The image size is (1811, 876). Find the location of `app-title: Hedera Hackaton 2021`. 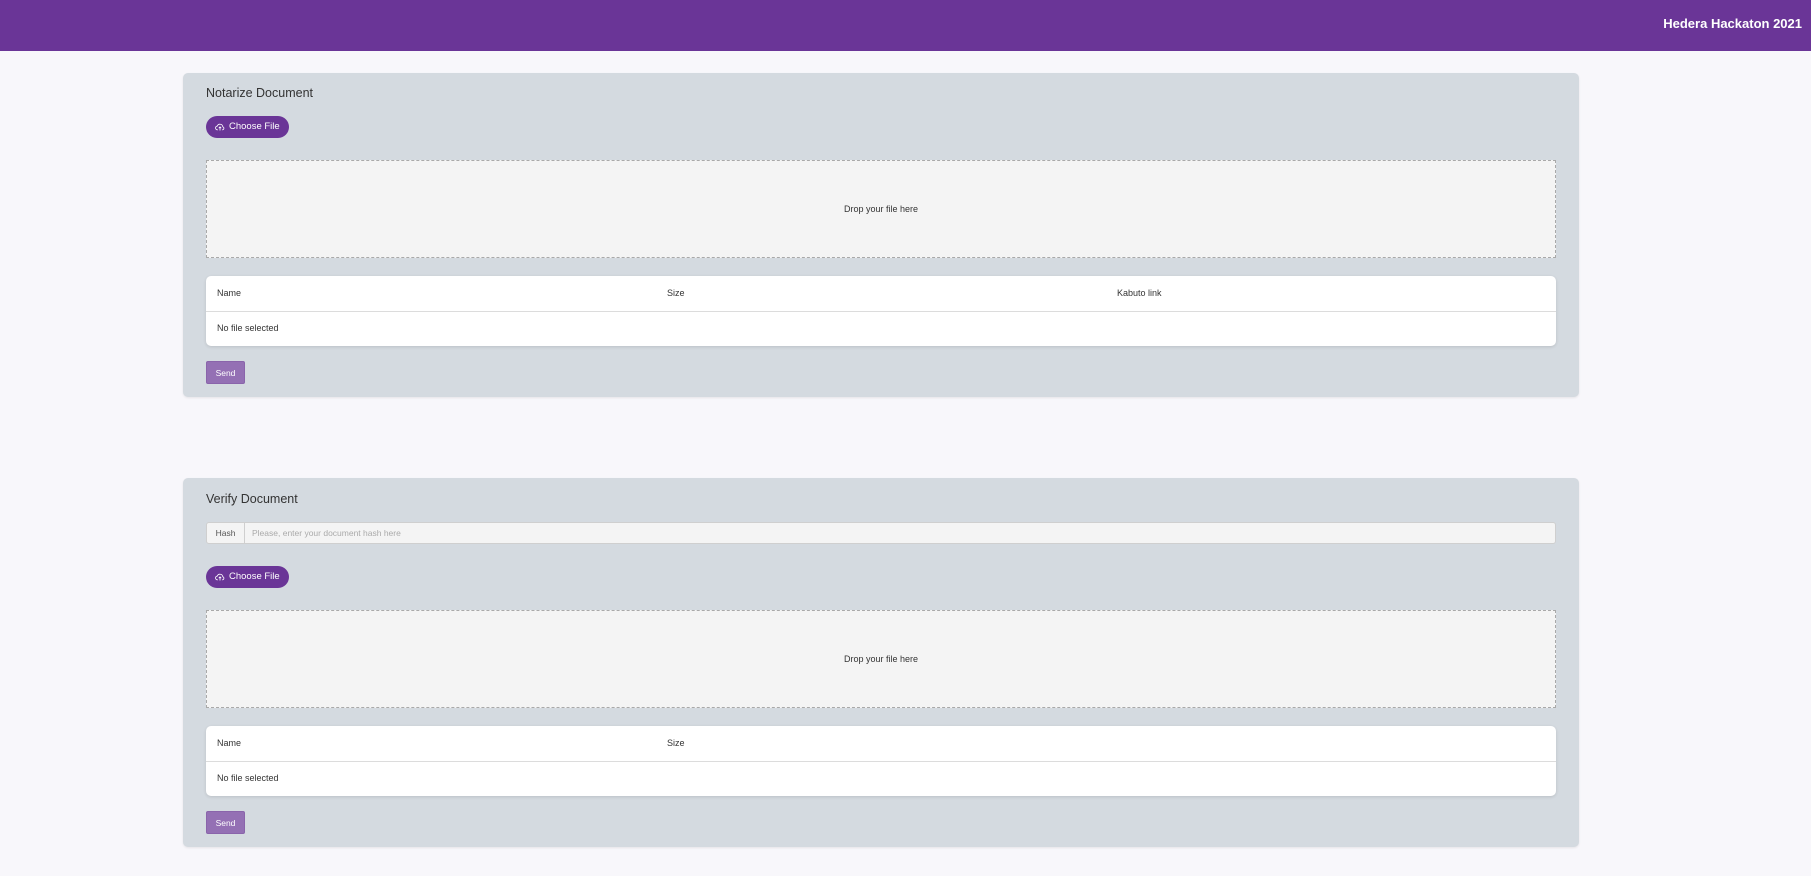

app-title: Hedera Hackaton 2021 is located at coordinates (1732, 23).